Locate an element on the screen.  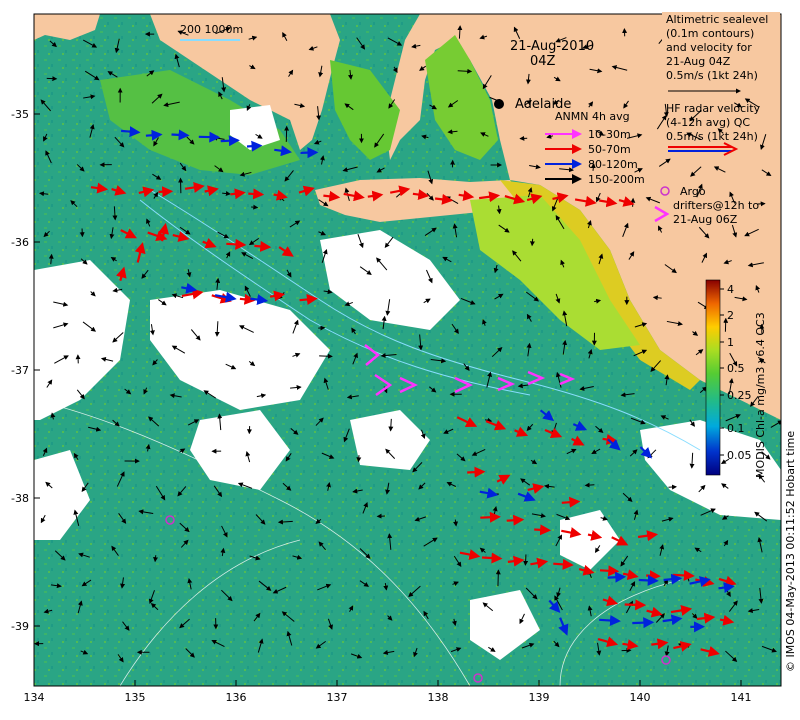
alt-legend-line-5: 0.5m/s (1kt 24h) is located at coordinates (712, 75).